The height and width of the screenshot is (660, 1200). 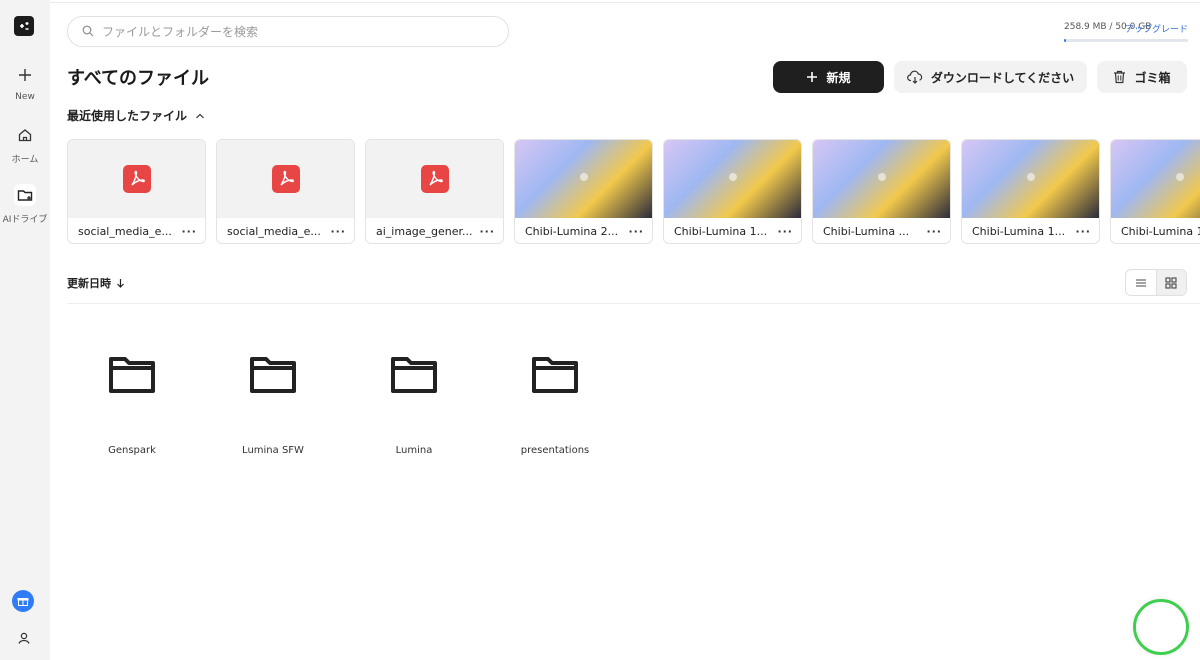 I want to click on sidebar-item-label: New, so click(x=25, y=97).